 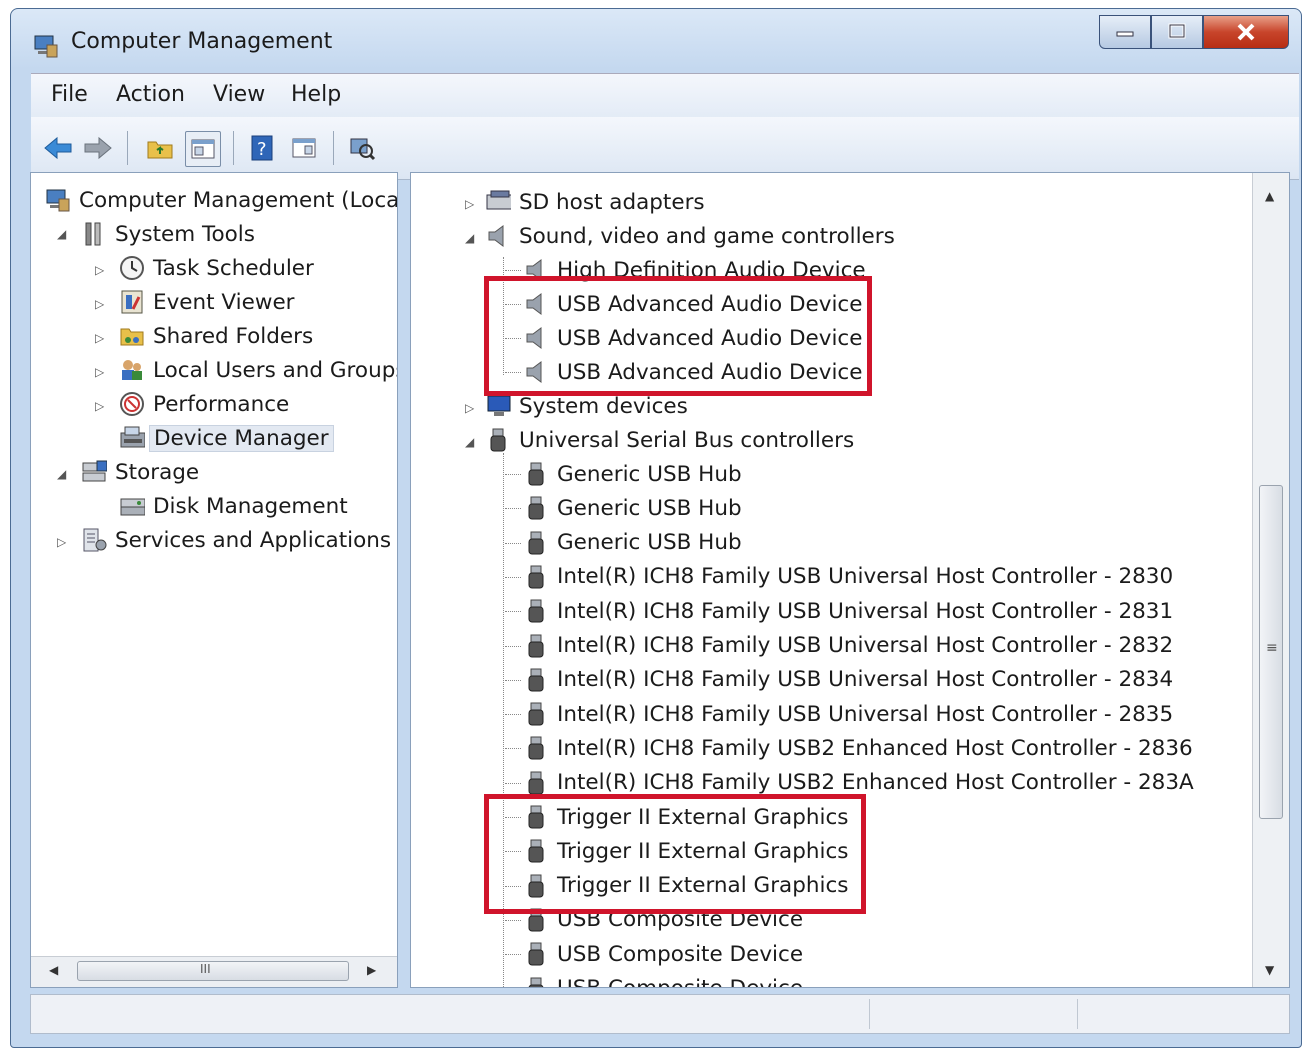 I want to click on tree-item-local-users: Local Users and Groups, so click(x=258, y=370).